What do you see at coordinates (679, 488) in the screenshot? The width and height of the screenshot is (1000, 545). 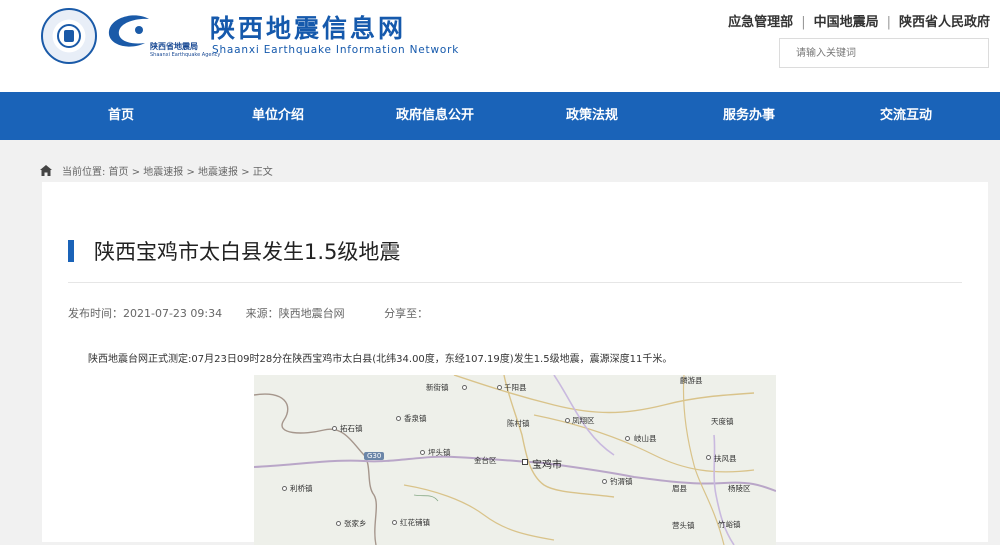 I see `map-label: 眉县` at bounding box center [679, 488].